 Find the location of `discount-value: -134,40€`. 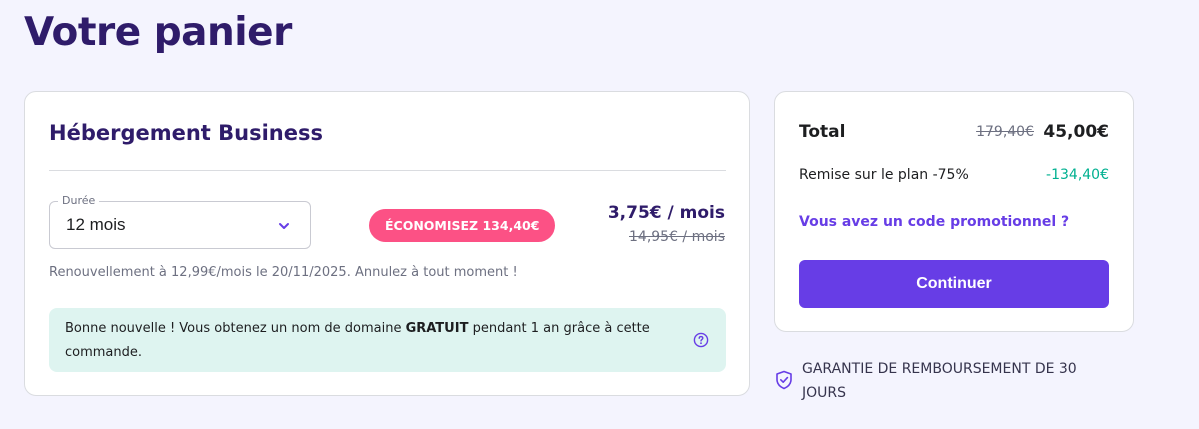

discount-value: -134,40€ is located at coordinates (1077, 175).